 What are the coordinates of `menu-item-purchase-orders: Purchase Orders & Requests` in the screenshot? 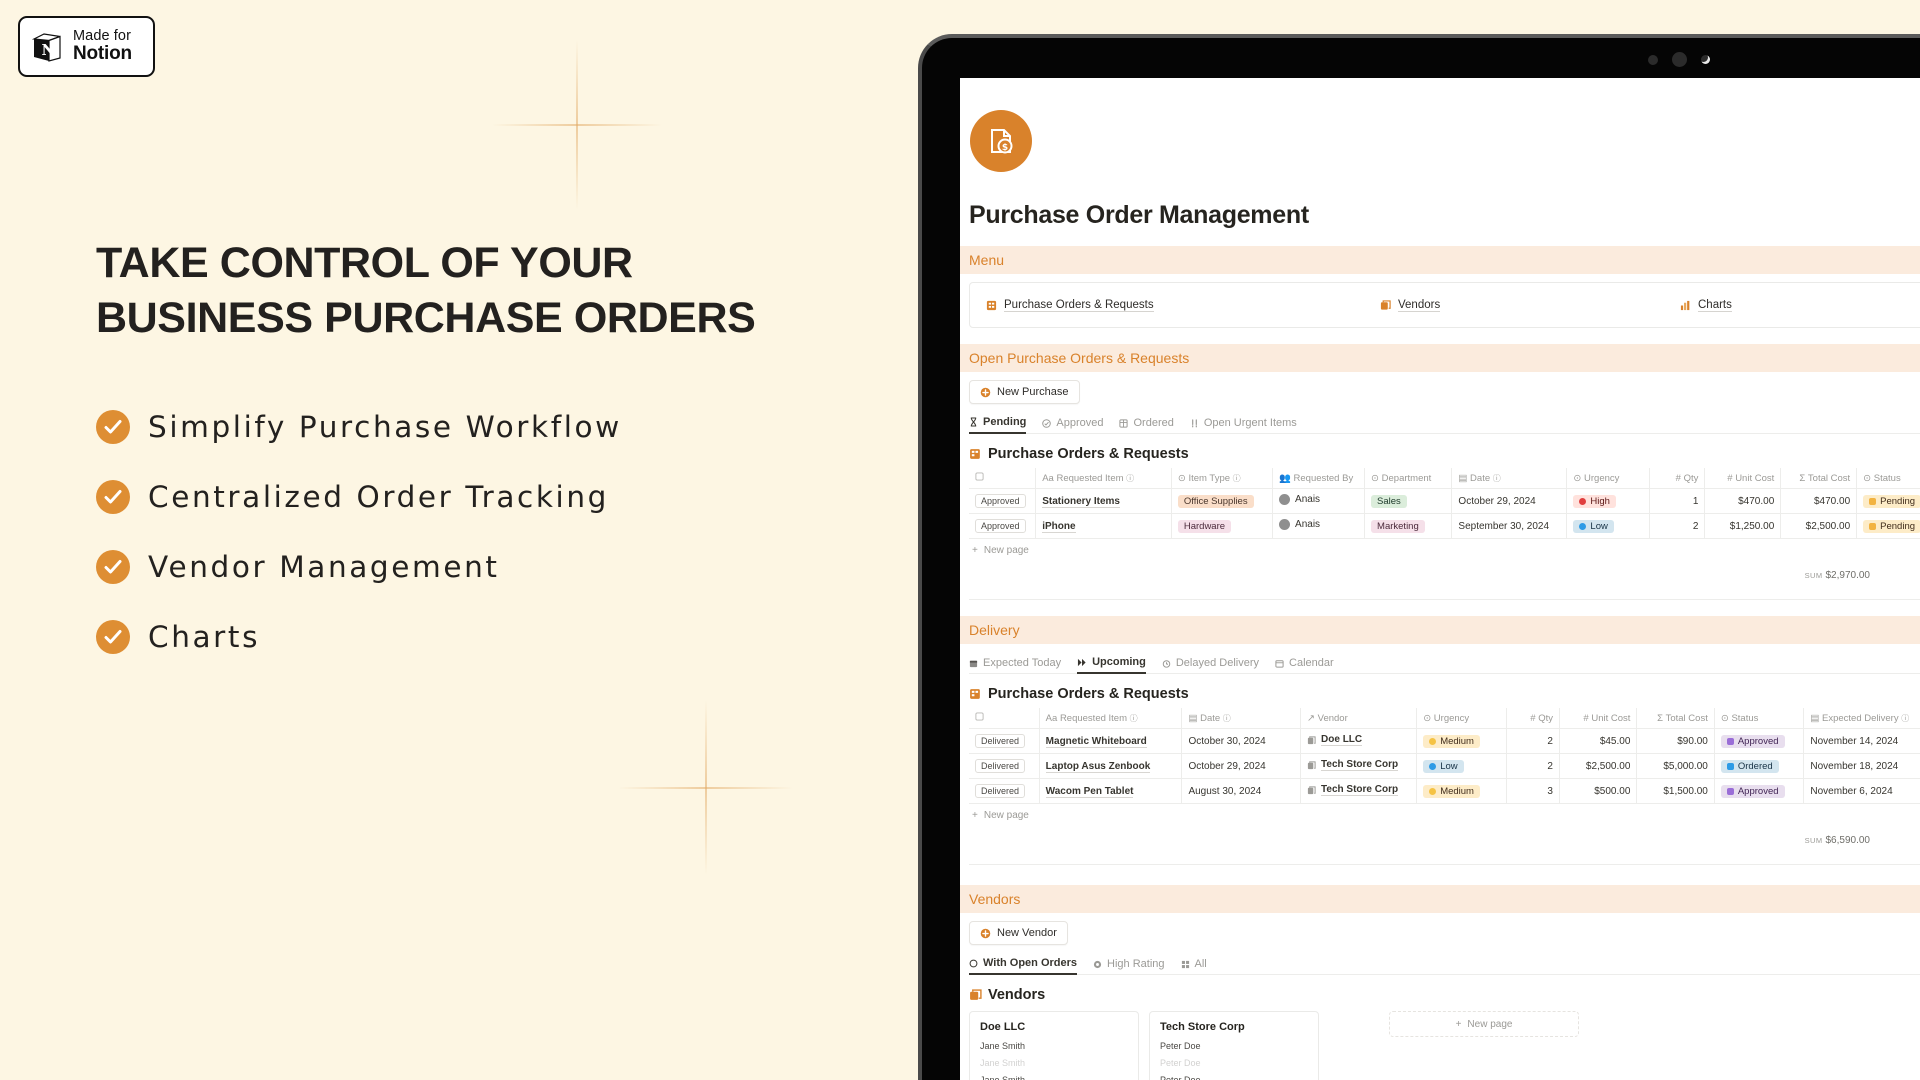 It's located at (1175, 305).